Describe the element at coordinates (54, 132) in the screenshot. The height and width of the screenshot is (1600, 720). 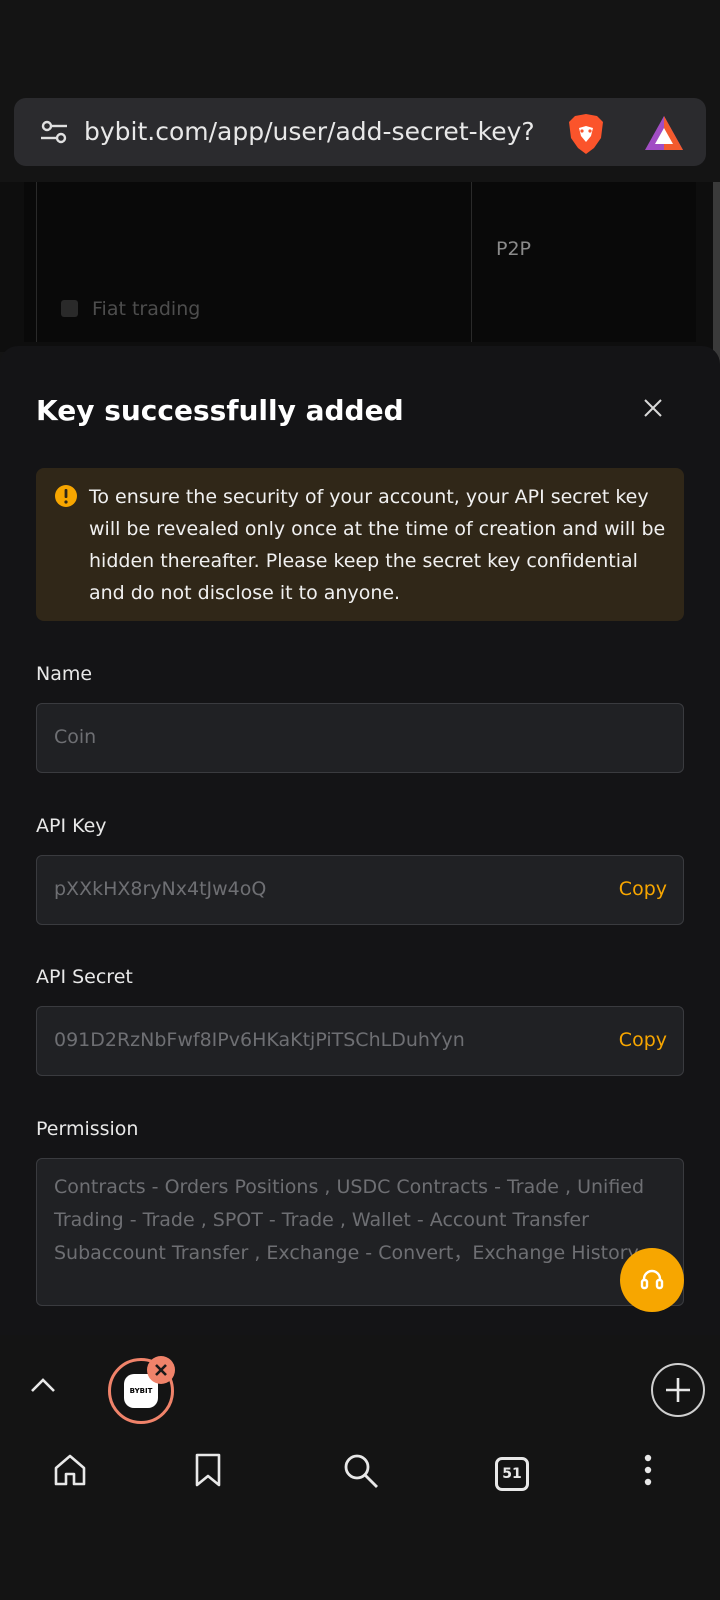
I see `site-settings-icon` at that location.